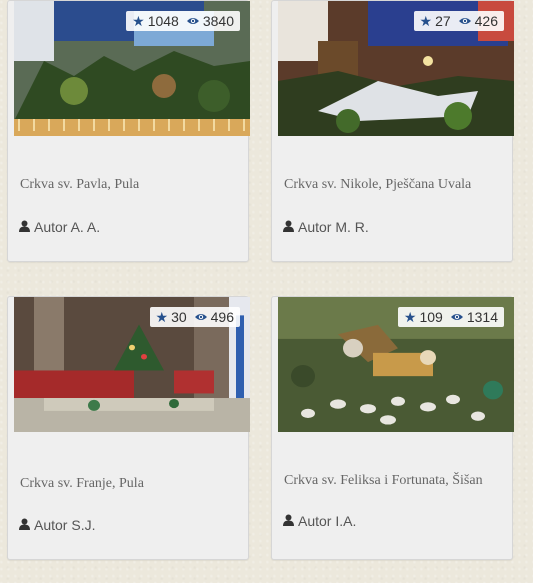 This screenshot has width=533, height=583. What do you see at coordinates (65, 525) in the screenshot?
I see `author-name: Autor S.J.` at bounding box center [65, 525].